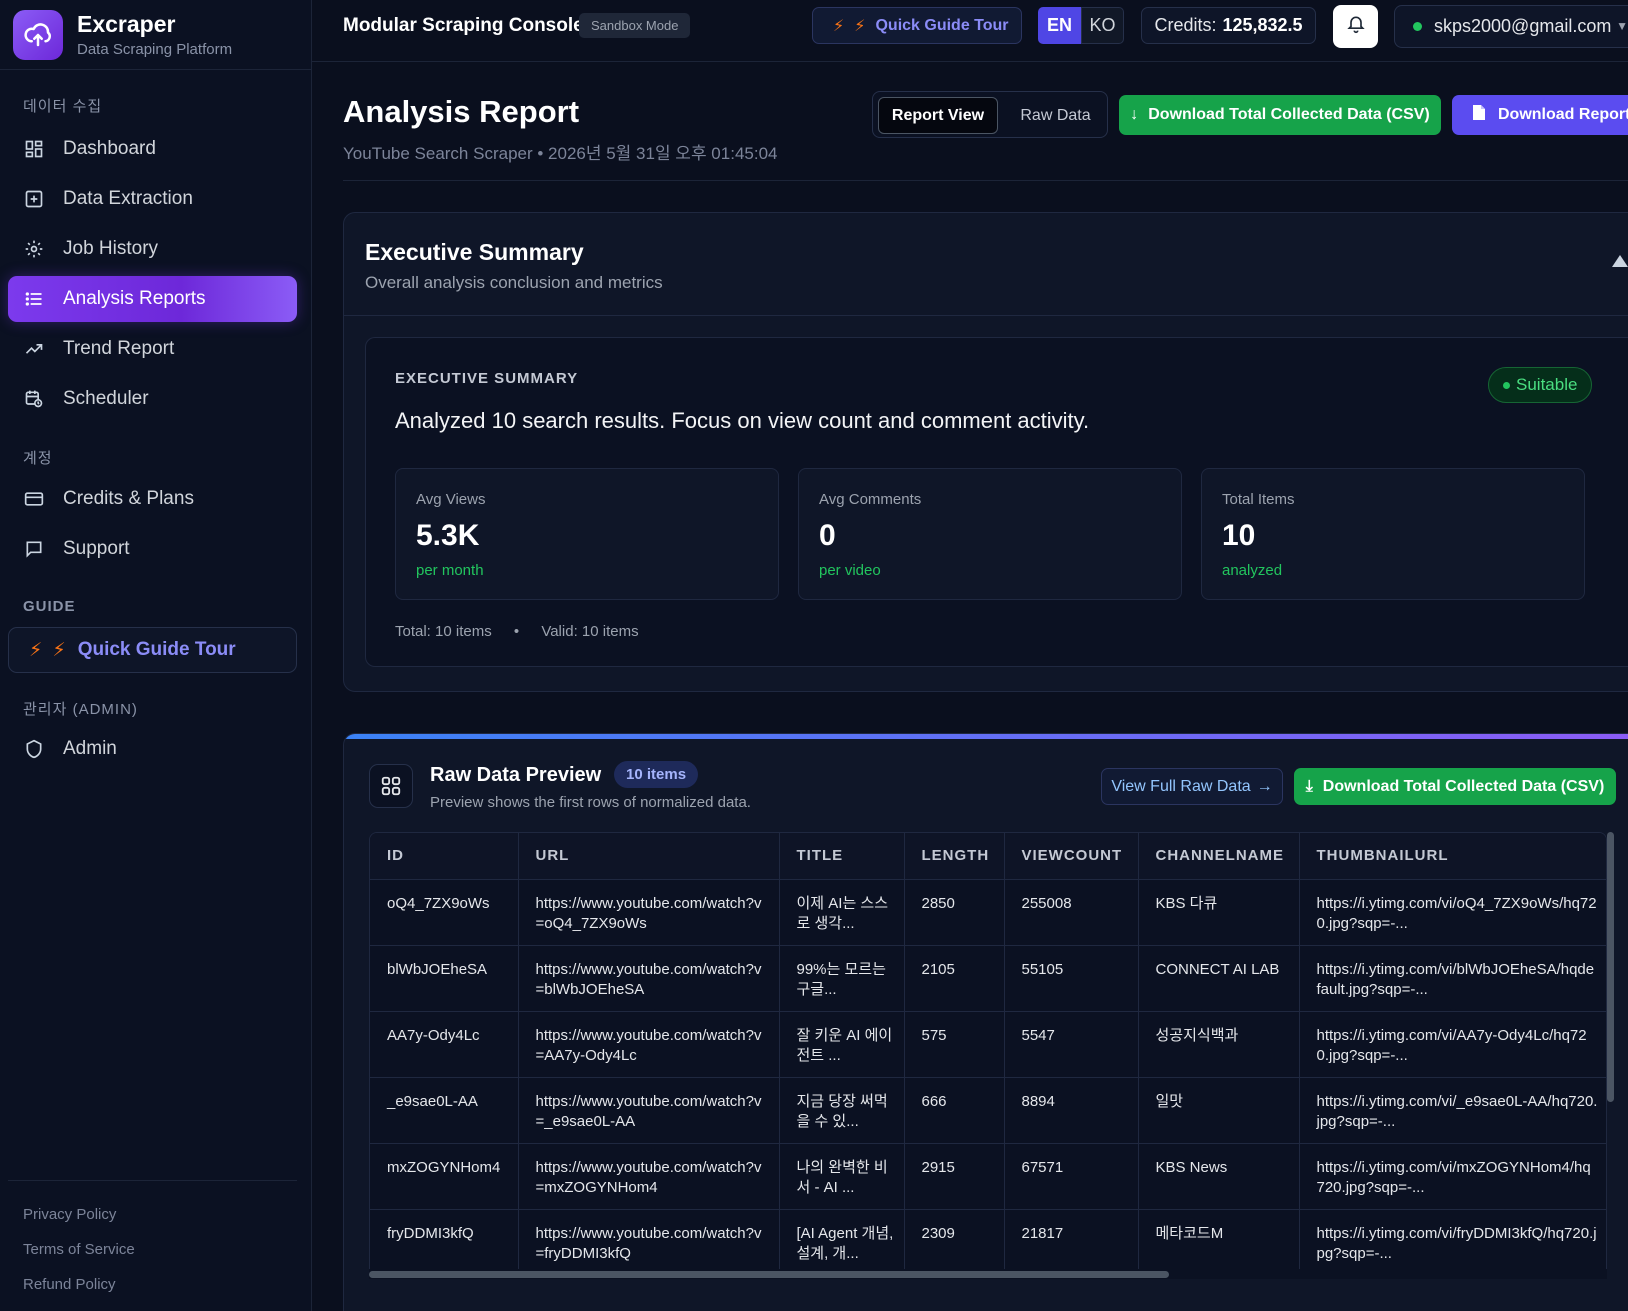 The image size is (1628, 1311). I want to click on cell-id: AA7y-Ody4Lc, so click(444, 1044).